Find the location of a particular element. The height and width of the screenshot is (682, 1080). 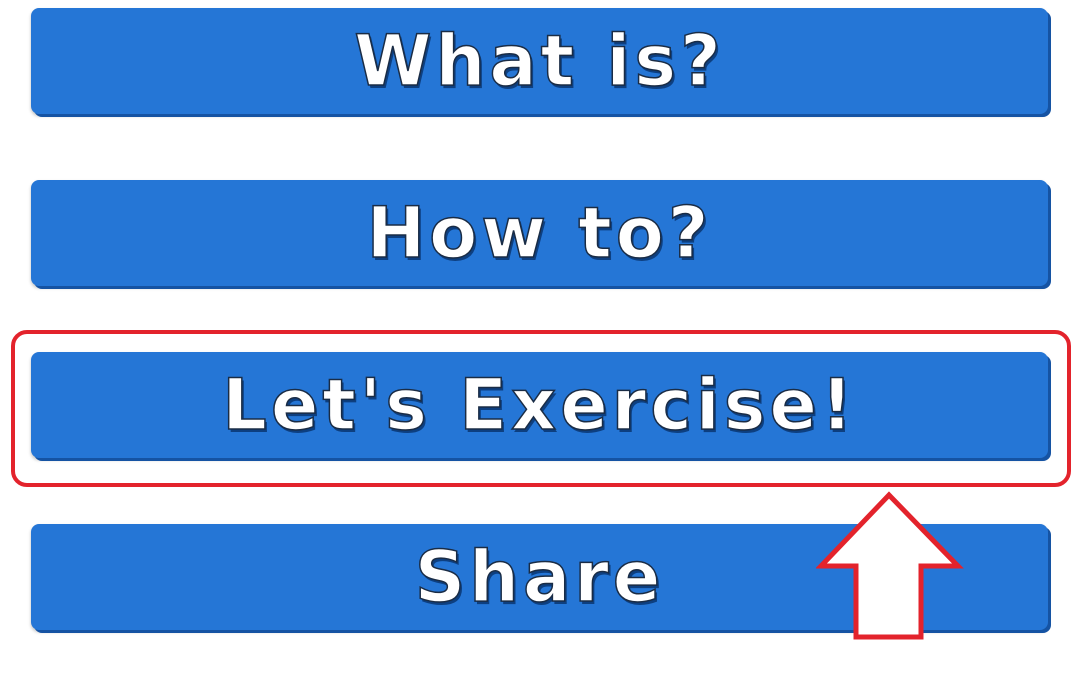

lets-exercise-label: Let's Exercise! is located at coordinates (539, 405).